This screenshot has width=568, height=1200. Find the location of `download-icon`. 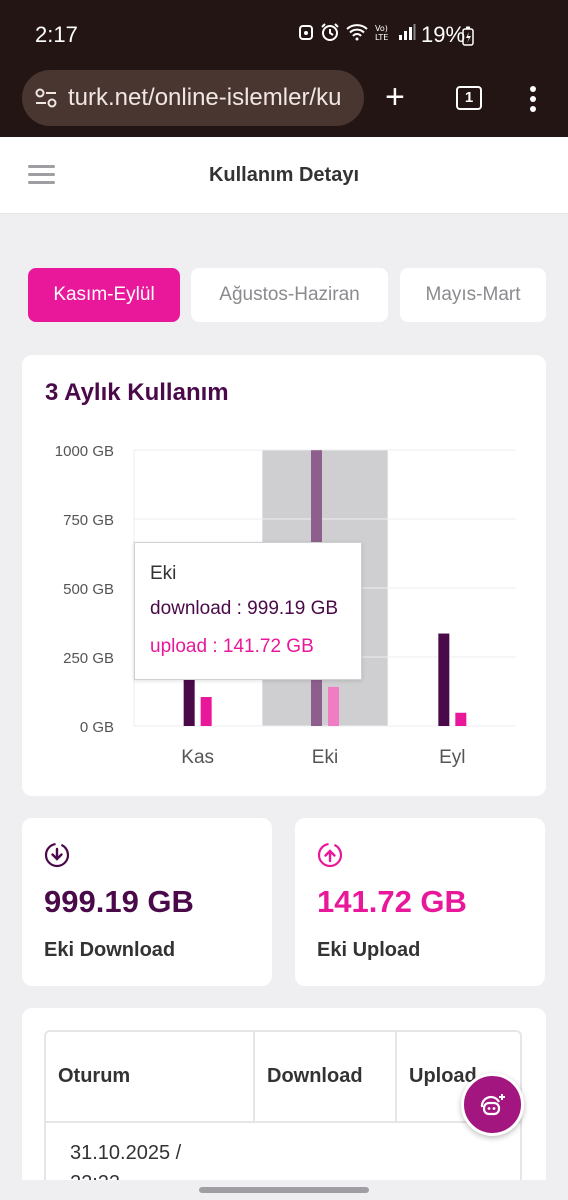

download-icon is located at coordinates (57, 855).